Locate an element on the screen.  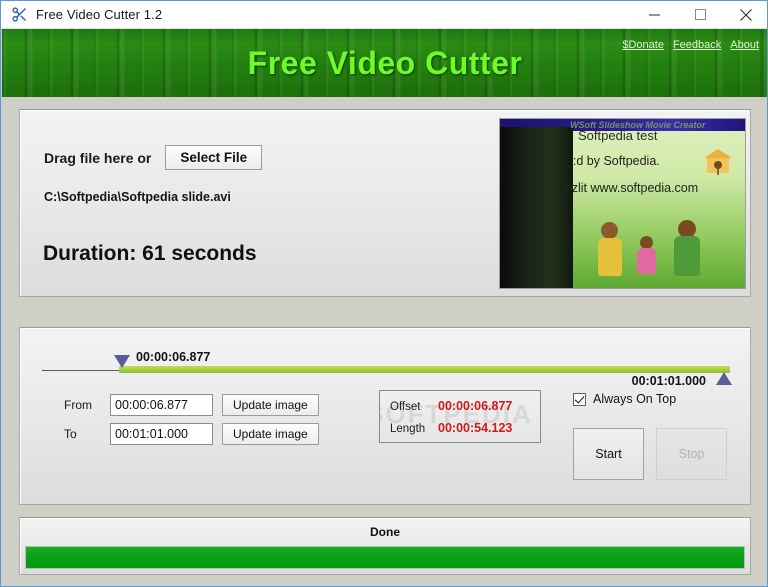
progress-bar-fill is located at coordinates (385, 557).